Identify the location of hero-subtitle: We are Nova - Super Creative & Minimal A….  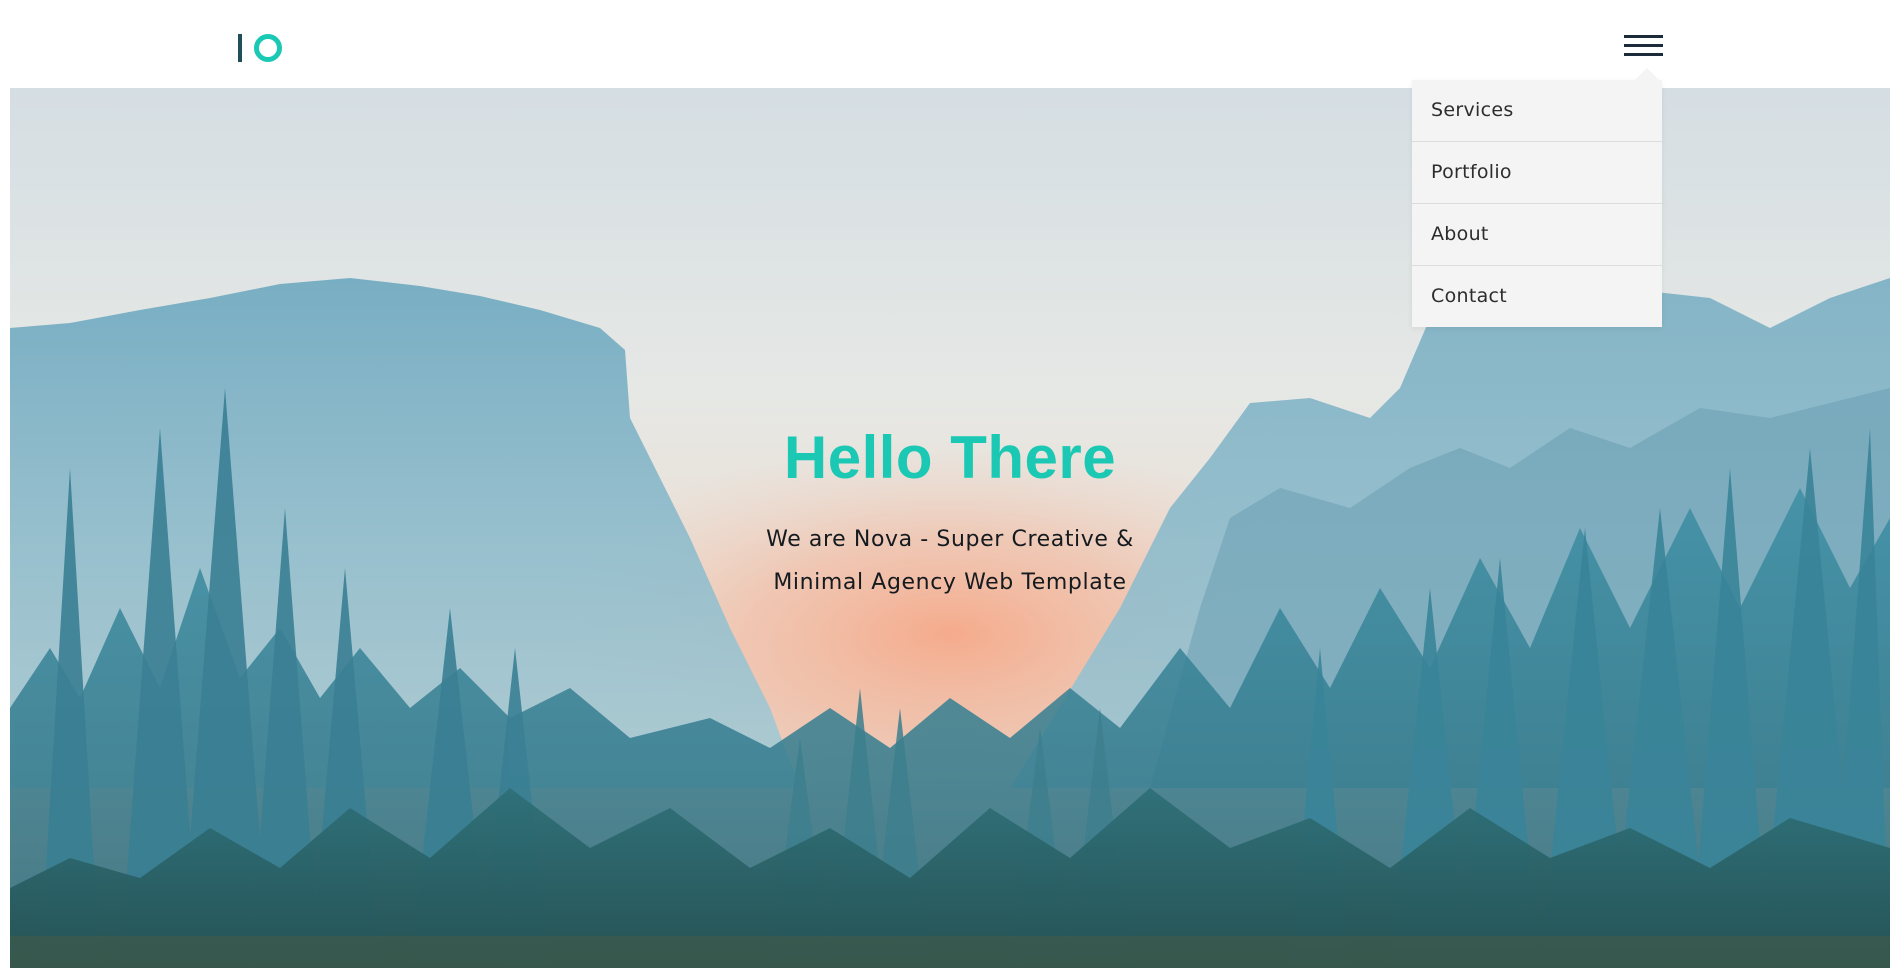
(950, 561).